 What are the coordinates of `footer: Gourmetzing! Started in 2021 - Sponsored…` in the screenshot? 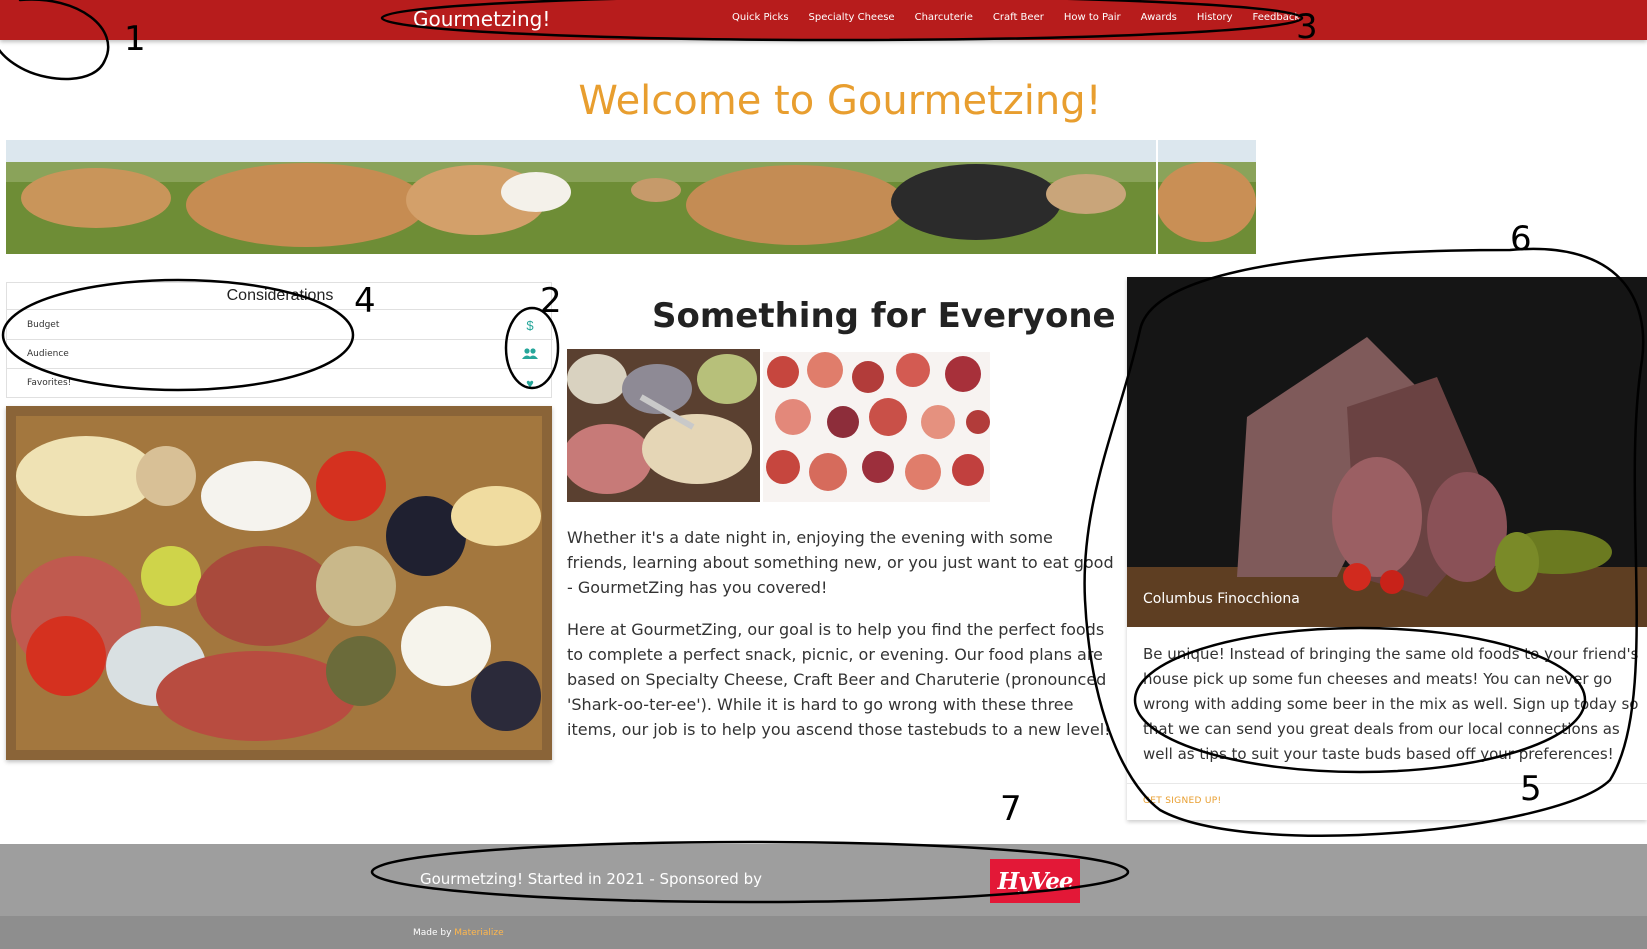 It's located at (823, 880).